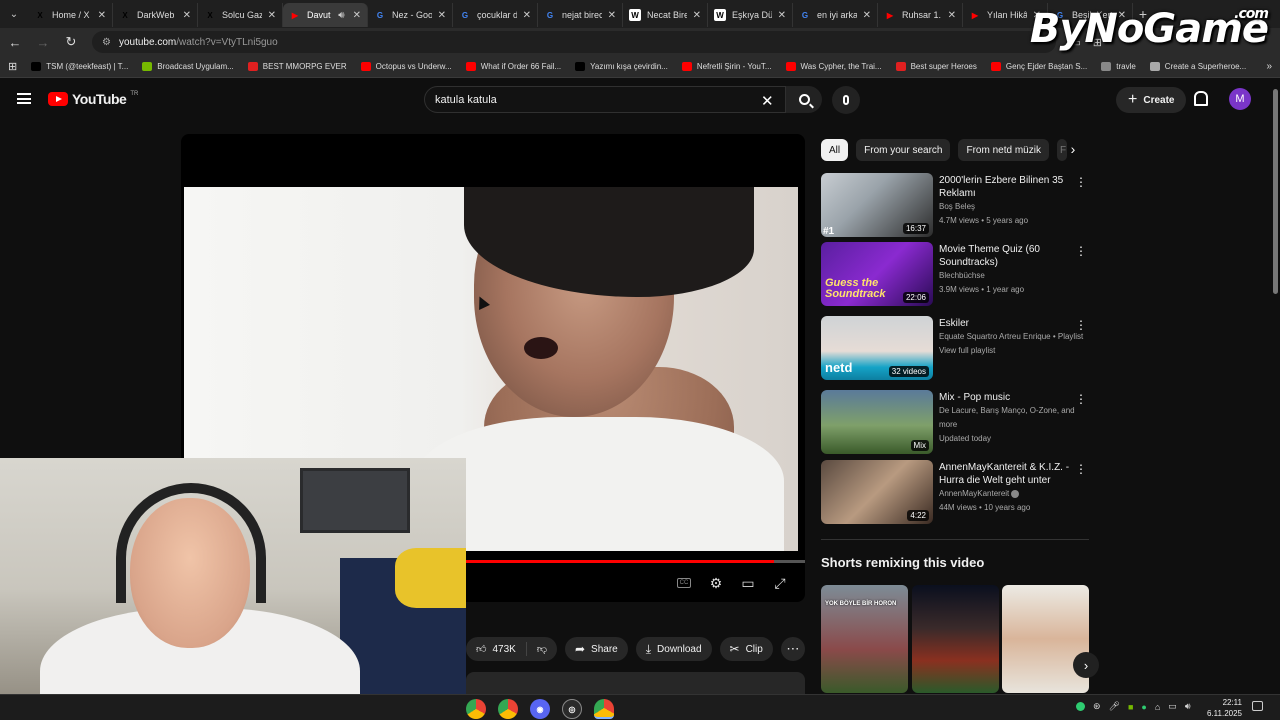 This screenshot has width=1280, height=720. What do you see at coordinates (1118, 66) in the screenshot?
I see `bookmark-item: travle` at bounding box center [1118, 66].